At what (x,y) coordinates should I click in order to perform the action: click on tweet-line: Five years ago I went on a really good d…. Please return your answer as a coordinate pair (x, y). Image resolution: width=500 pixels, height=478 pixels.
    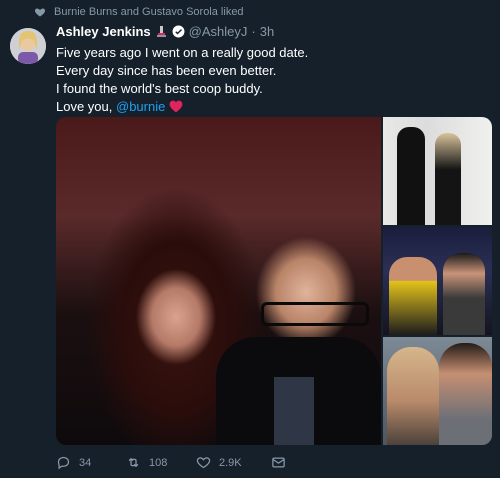
    Looking at the image, I should click on (182, 52).